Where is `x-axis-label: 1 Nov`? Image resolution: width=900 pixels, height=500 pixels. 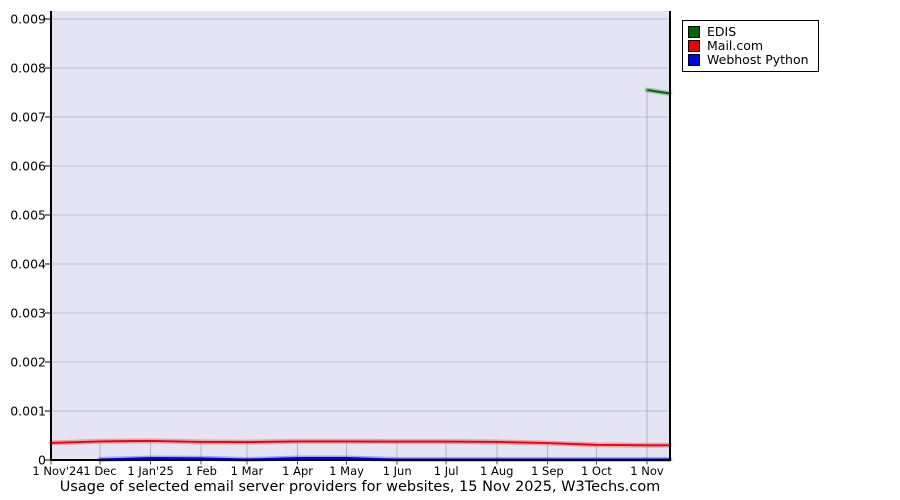
x-axis-label: 1 Nov is located at coordinates (647, 471).